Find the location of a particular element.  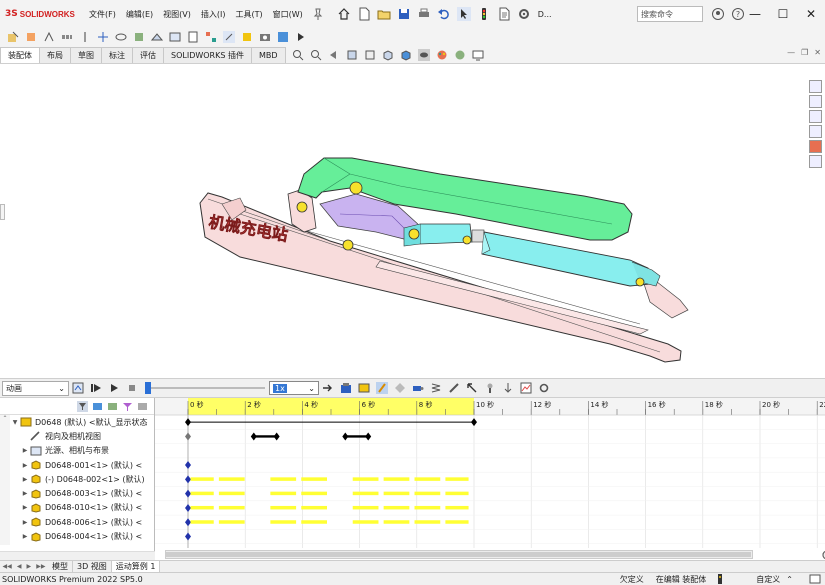

show-hidden-icon is located at coordinates (121, 37).